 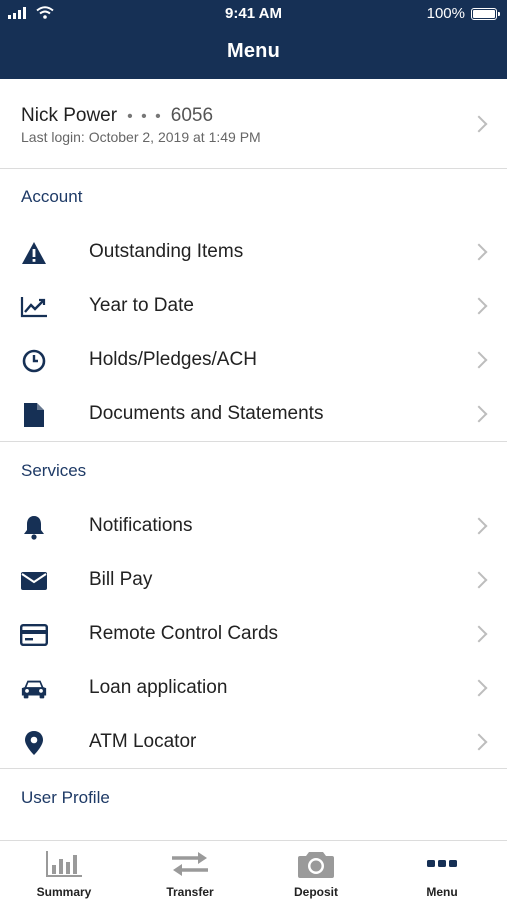 I want to click on status-right: 100%, so click(x=463, y=13).